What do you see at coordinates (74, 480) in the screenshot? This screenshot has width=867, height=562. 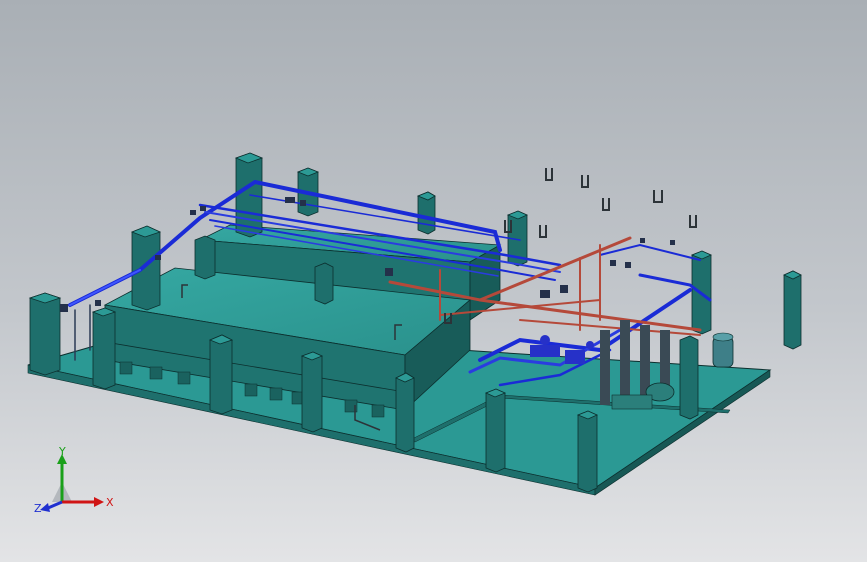 I see `coordinate-triad-icon: Y X Z` at bounding box center [74, 480].